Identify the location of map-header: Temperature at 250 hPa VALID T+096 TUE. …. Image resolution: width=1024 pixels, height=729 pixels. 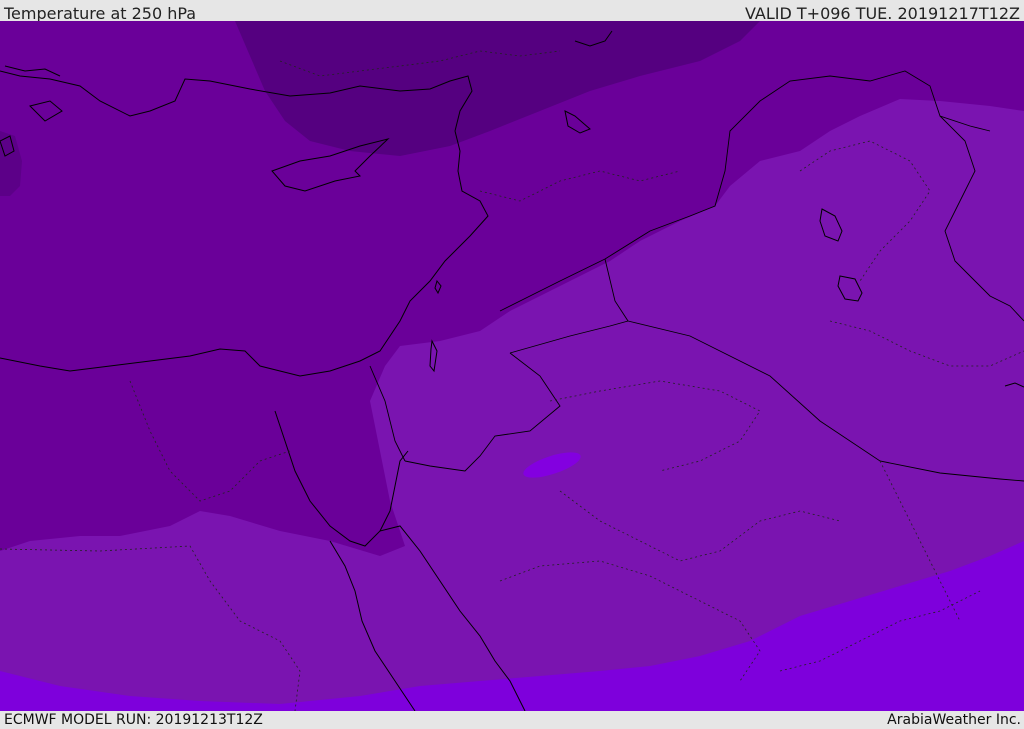
(512, 11).